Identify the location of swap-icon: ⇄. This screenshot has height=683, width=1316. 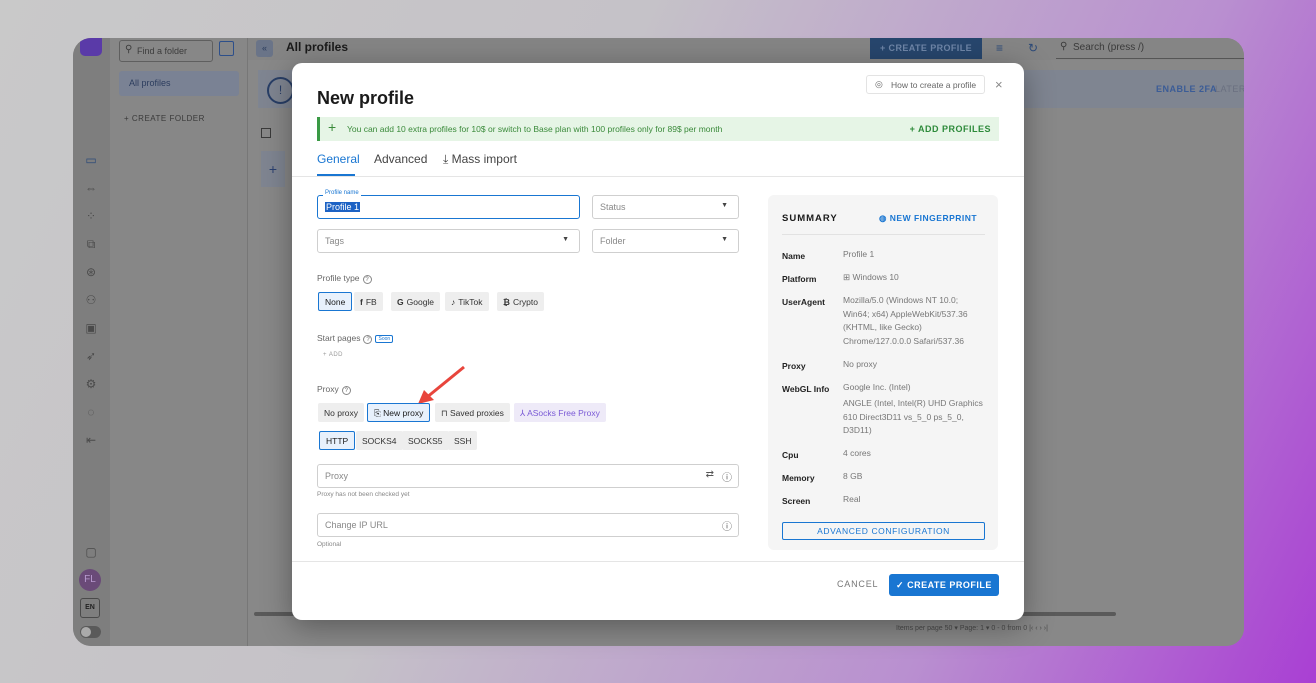
(710, 474).